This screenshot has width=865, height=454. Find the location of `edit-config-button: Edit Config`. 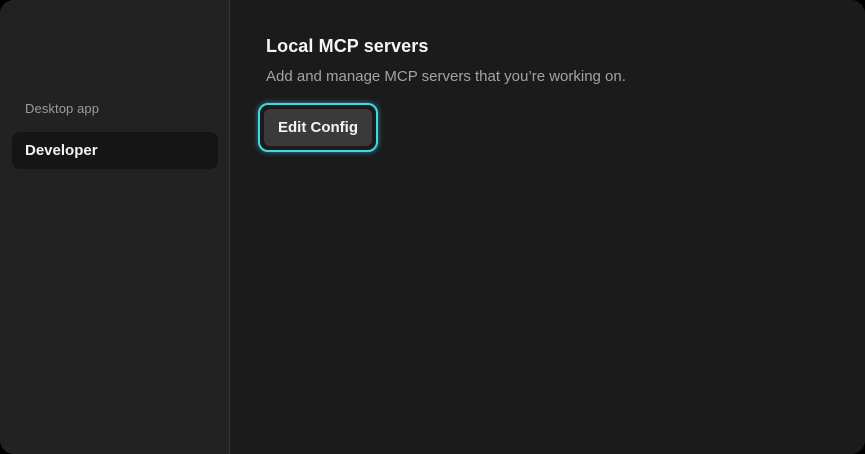

edit-config-button: Edit Config is located at coordinates (318, 127).